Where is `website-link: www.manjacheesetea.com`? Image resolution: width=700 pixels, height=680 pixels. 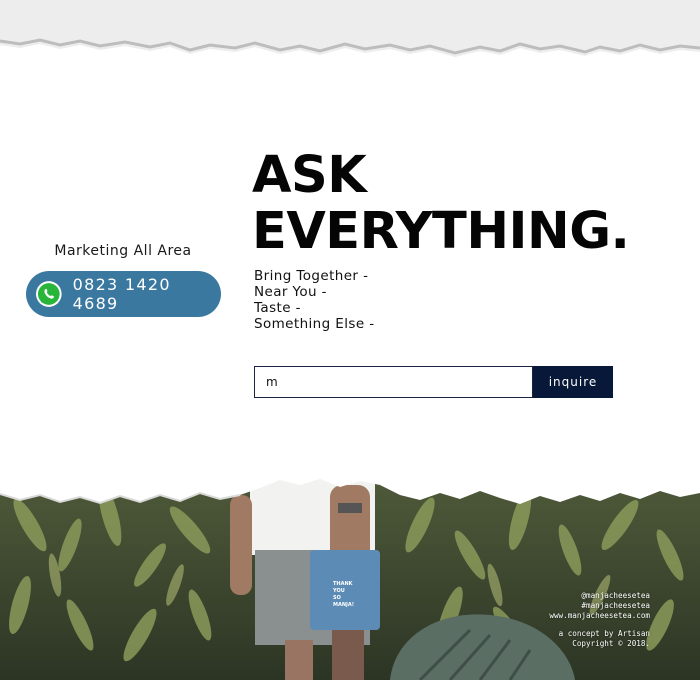
website-link: www.manjacheesetea.com is located at coordinates (550, 616).